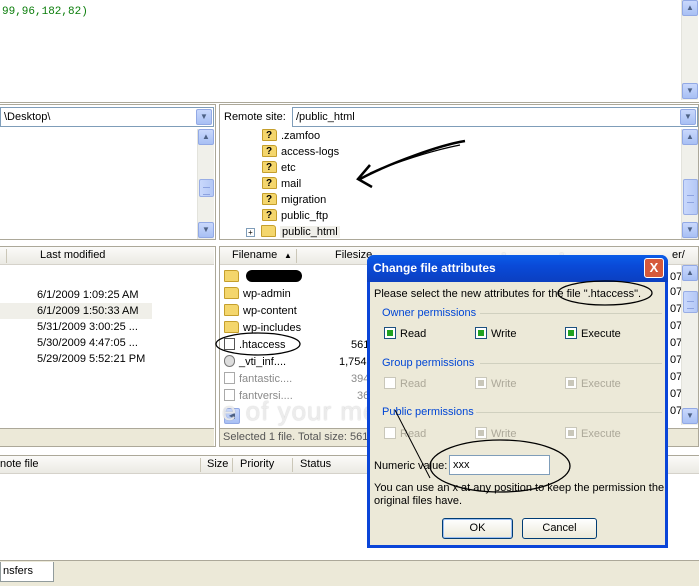 The image size is (699, 586). What do you see at coordinates (254, 255) in the screenshot?
I see `column-filename: Filename` at bounding box center [254, 255].